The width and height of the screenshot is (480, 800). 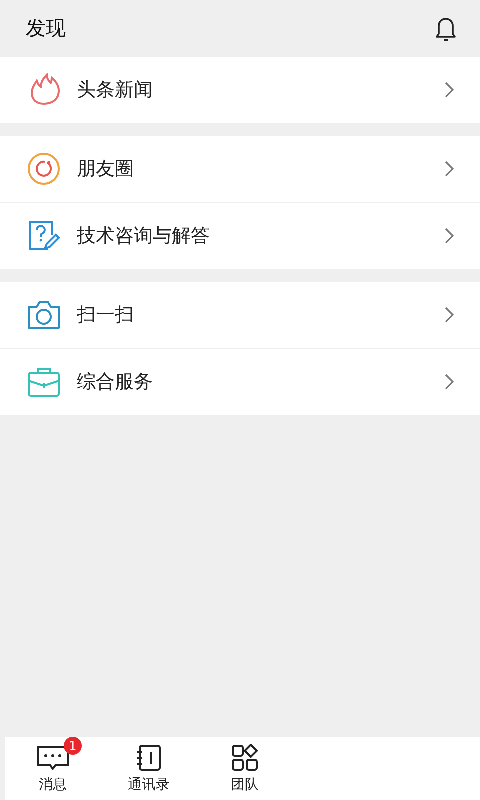 I want to click on menu-item-label: 朋友圈, so click(x=261, y=169).